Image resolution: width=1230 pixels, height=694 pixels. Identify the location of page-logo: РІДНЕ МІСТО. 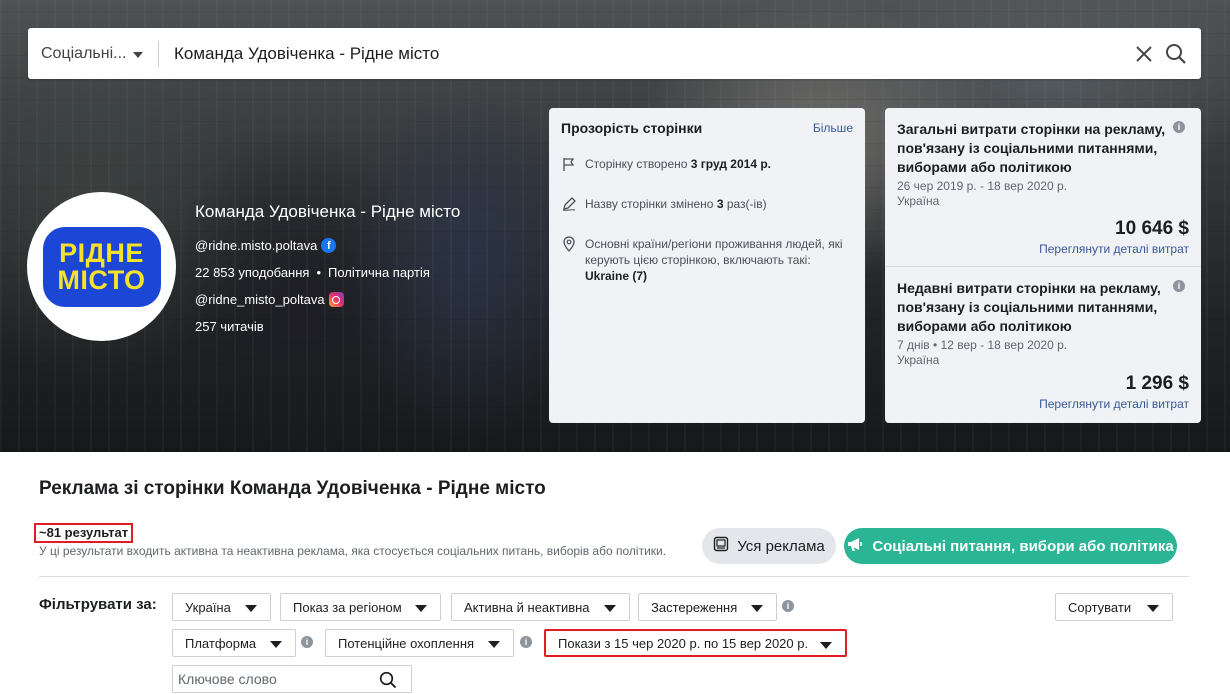
(101, 266).